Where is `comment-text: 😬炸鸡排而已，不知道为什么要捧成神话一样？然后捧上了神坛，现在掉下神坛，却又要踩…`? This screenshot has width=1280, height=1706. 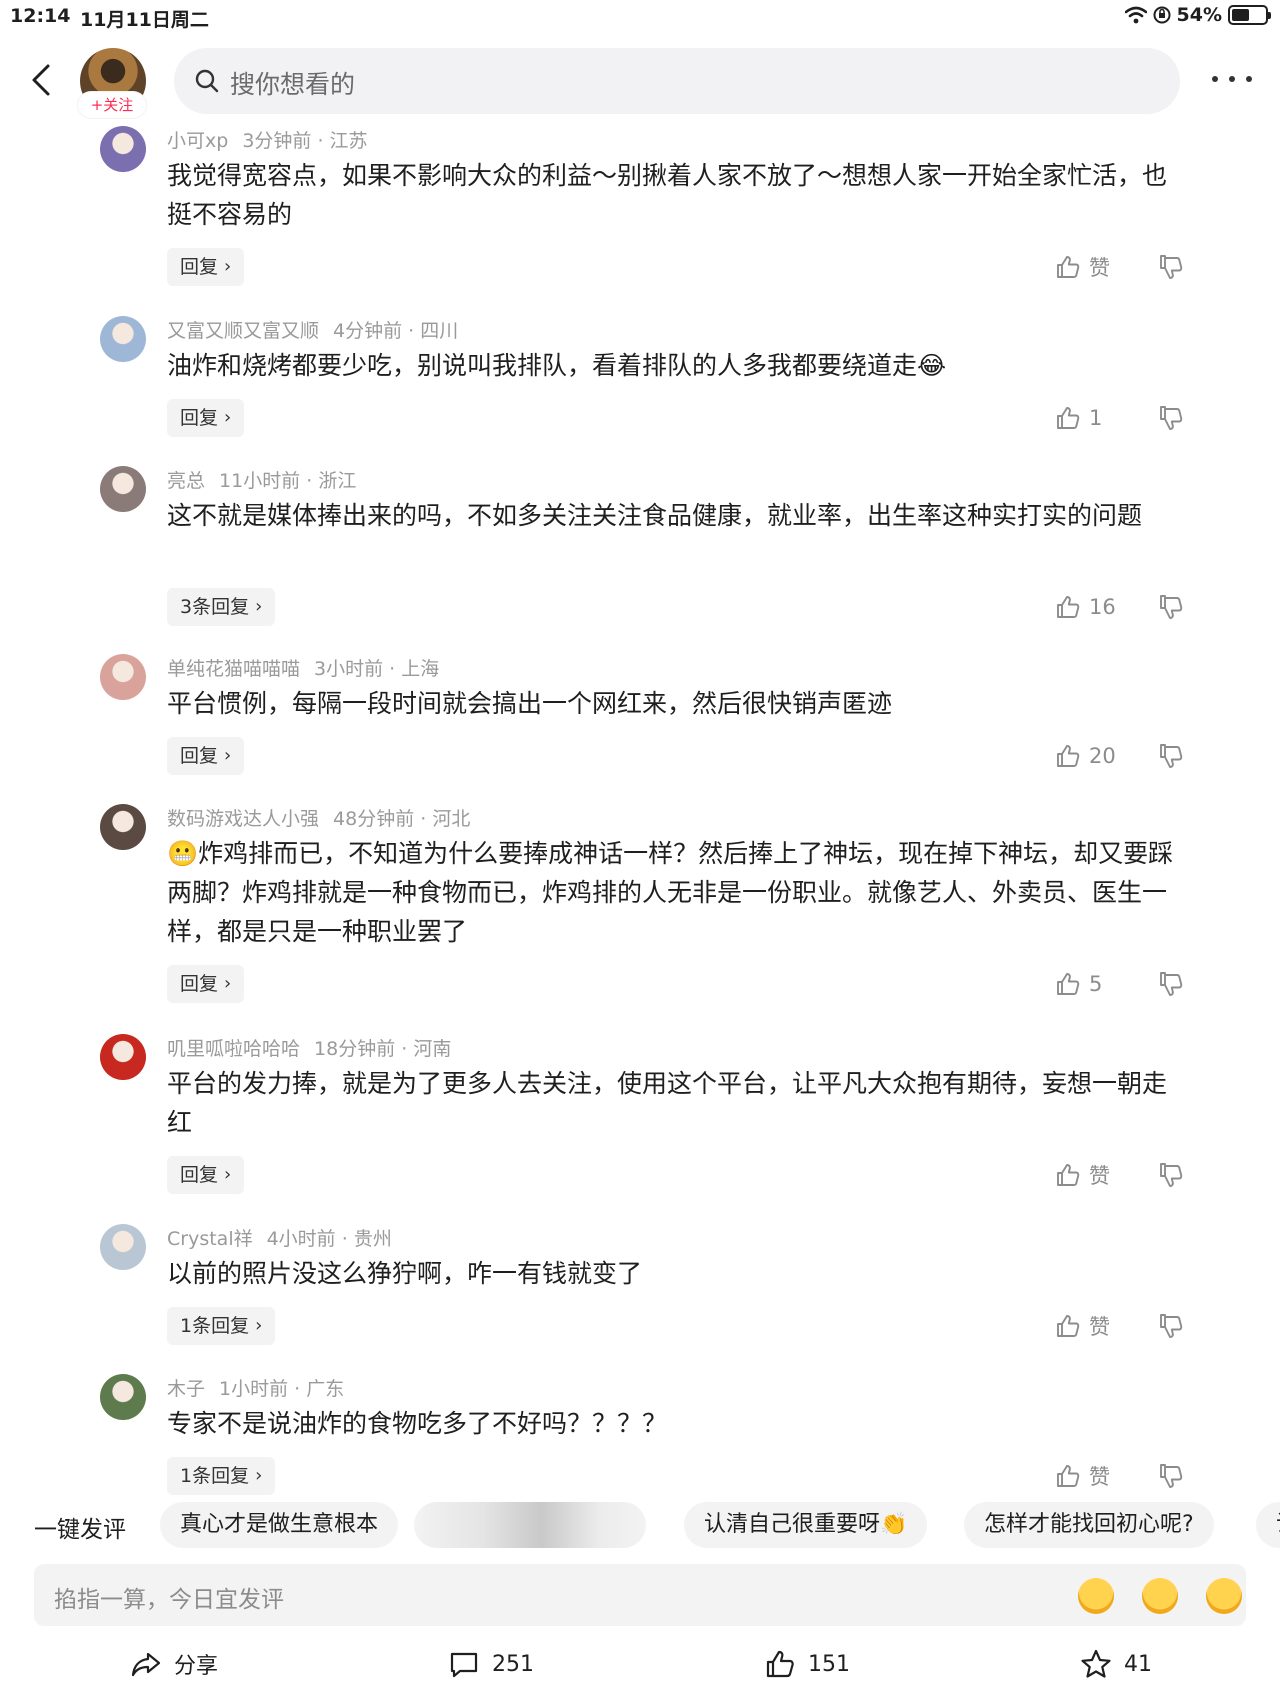
comment-text: 😬炸鸡排而已，不知道为什么要捧成神话一样？然后捧上了神坛，现在掉下神坛，却又要踩… is located at coordinates (677, 892).